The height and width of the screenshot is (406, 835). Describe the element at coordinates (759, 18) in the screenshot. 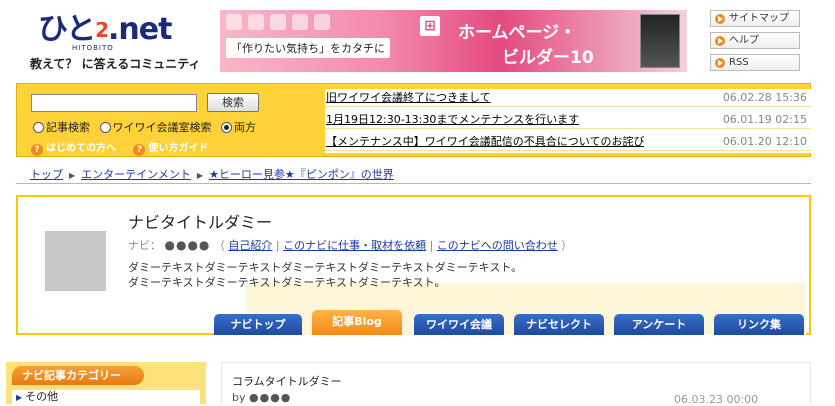

I see `sitemap-label: サイトマップ` at that location.